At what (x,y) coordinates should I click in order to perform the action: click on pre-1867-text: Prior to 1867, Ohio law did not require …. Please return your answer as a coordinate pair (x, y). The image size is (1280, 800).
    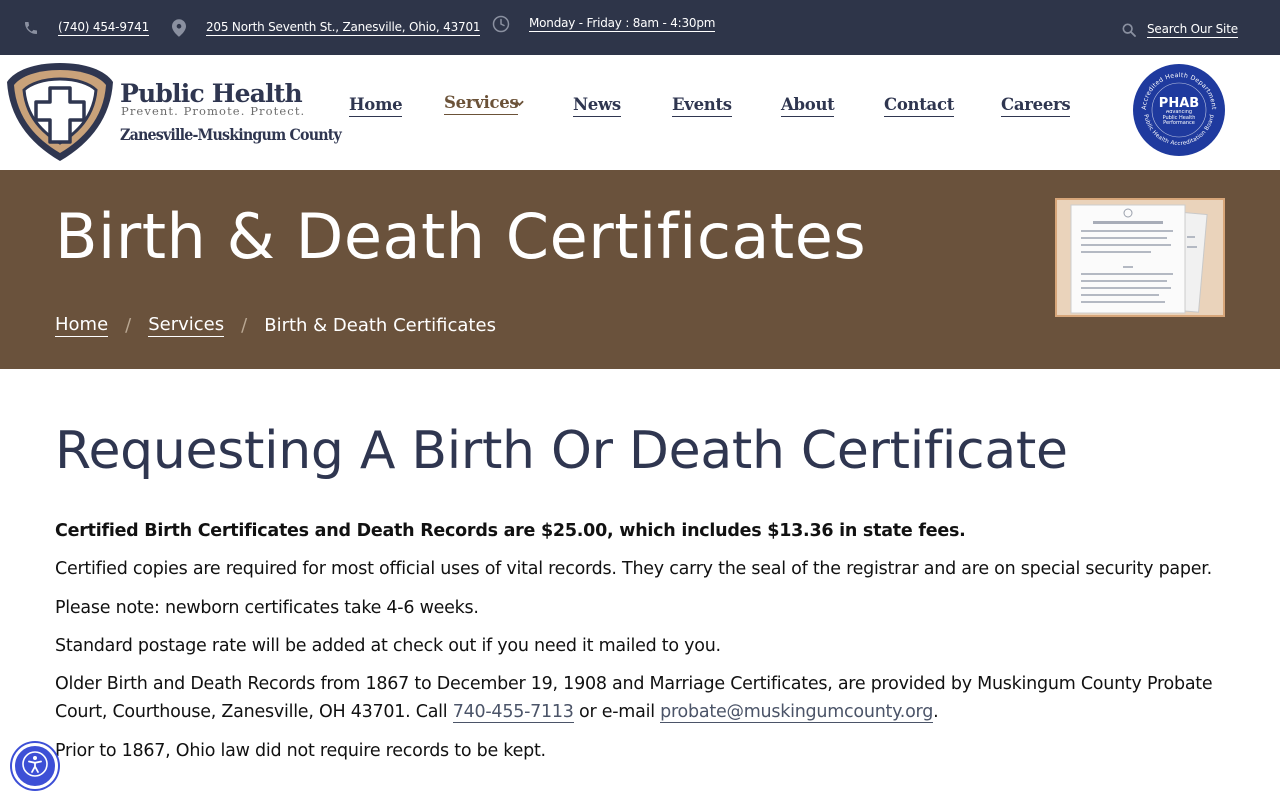
    Looking at the image, I should click on (300, 751).